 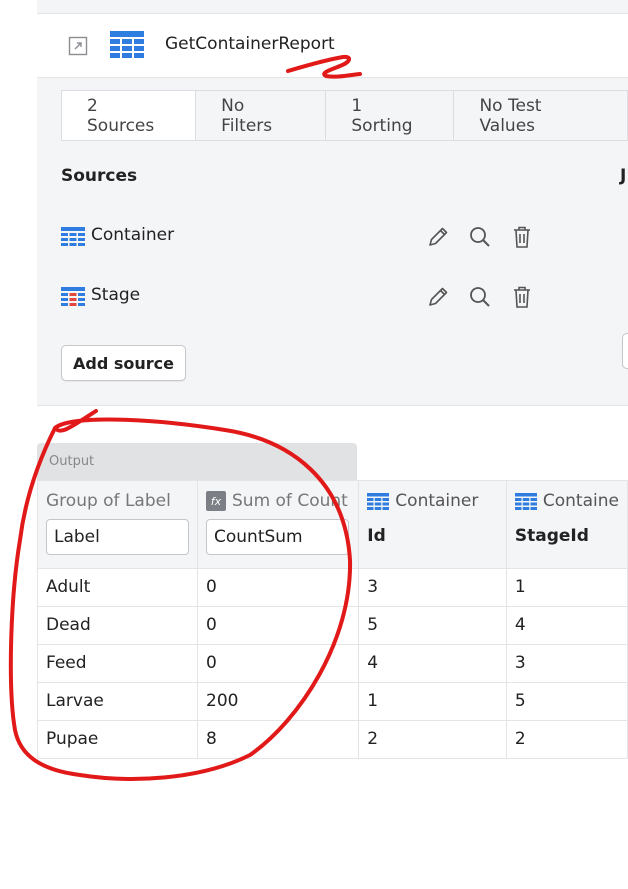 What do you see at coordinates (127, 45) in the screenshot?
I see `query-table-icon` at bounding box center [127, 45].